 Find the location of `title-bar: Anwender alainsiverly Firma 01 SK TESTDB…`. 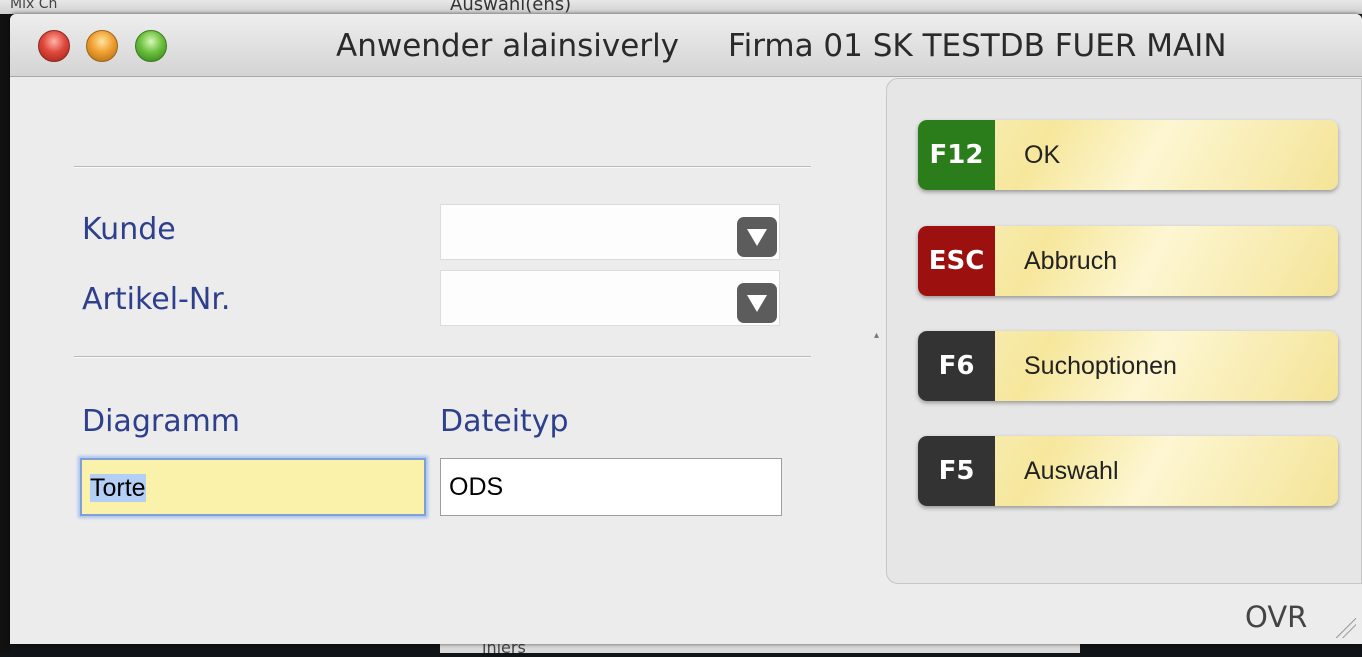

title-bar: Anwender alainsiverly Firma 01 SK TESTDB… is located at coordinates (686, 45).